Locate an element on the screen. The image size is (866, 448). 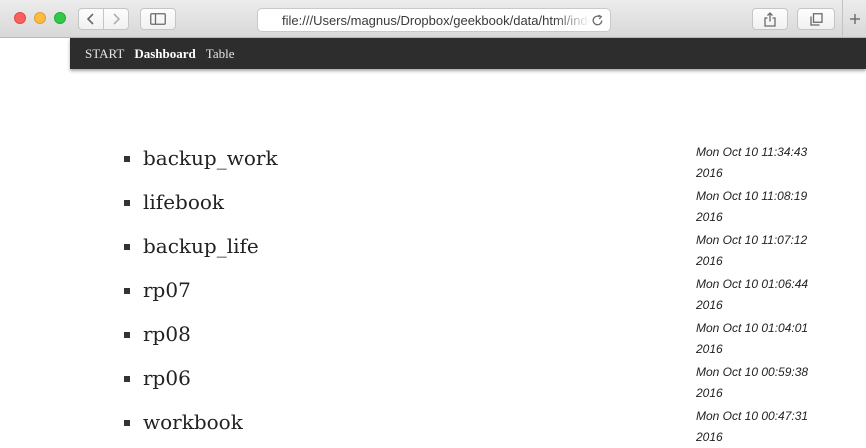
new-tab-button is located at coordinates (854, 19).